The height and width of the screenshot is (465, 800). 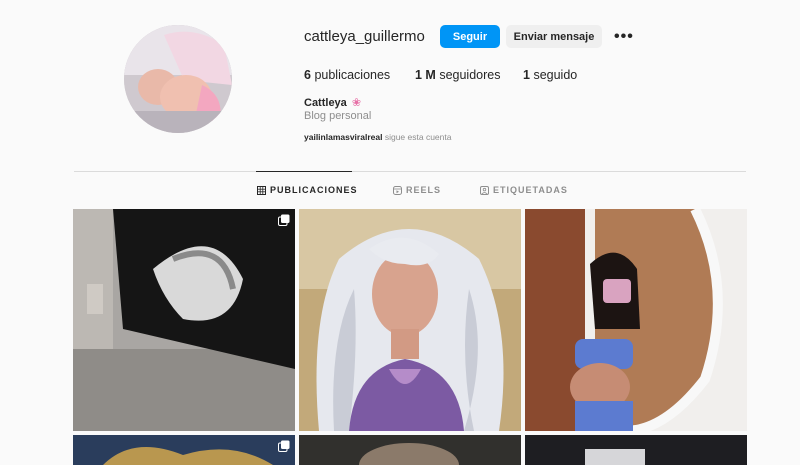 I want to click on profile-avatar, so click(x=178, y=79).